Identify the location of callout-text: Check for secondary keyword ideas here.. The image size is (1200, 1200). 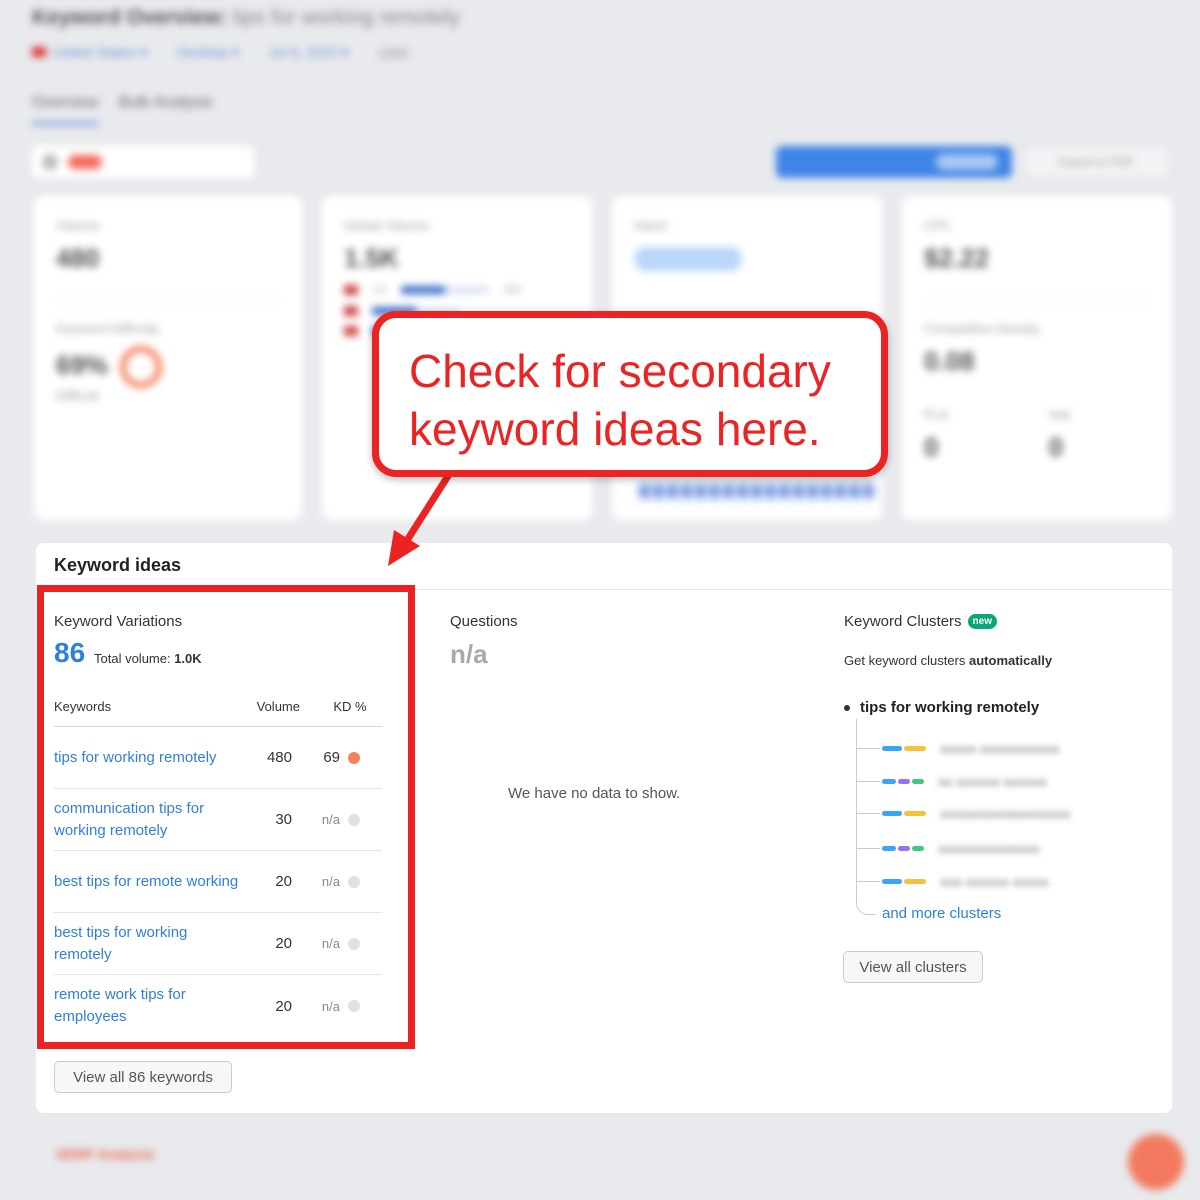
(620, 400).